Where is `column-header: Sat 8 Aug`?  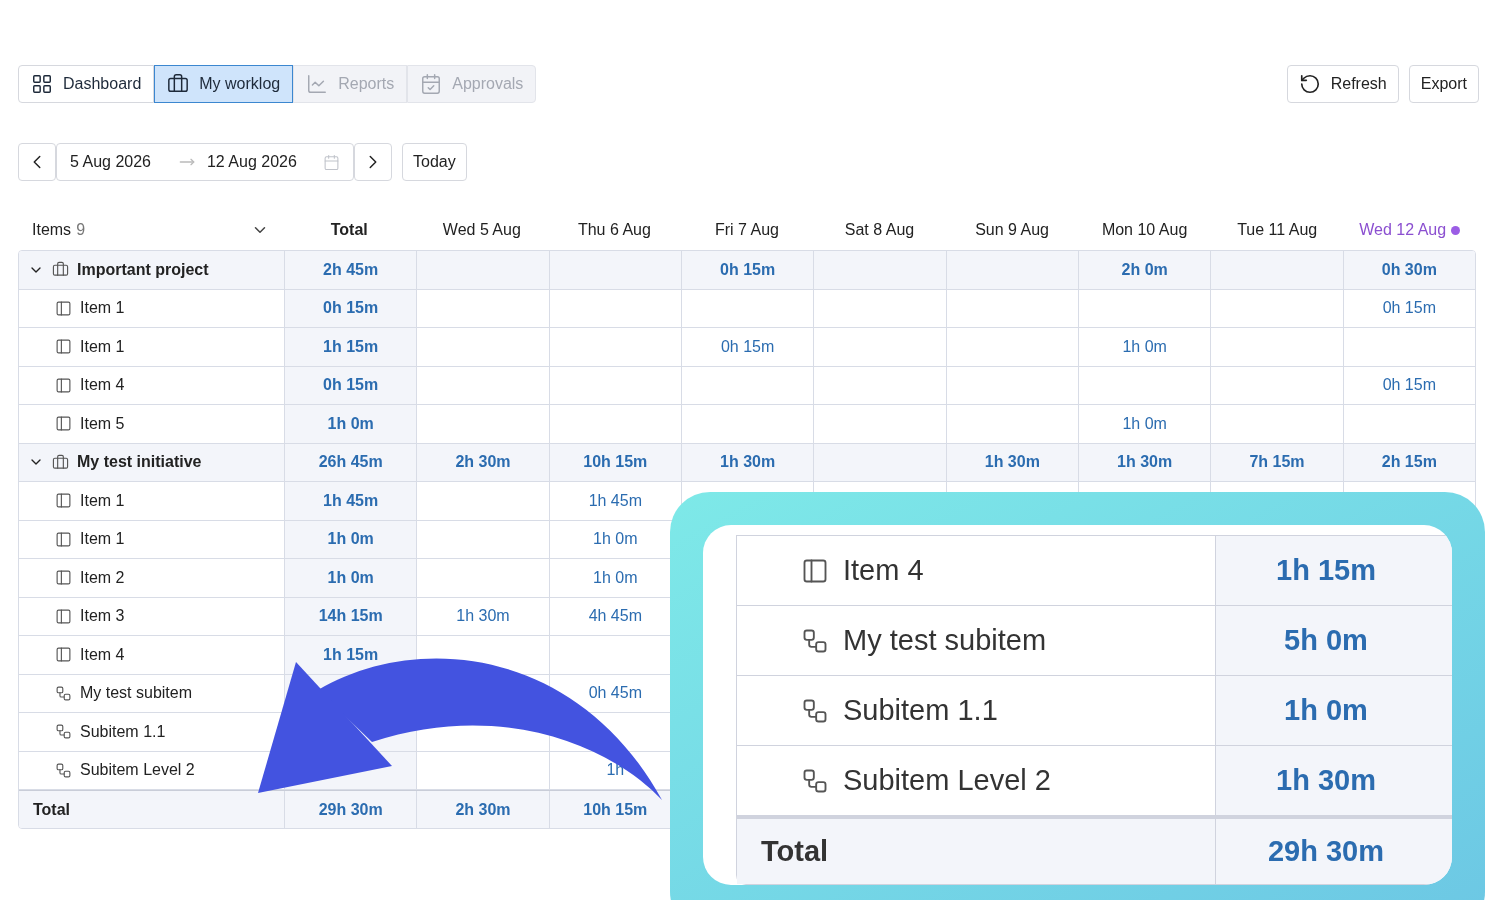
column-header: Sat 8 Aug is located at coordinates (879, 230).